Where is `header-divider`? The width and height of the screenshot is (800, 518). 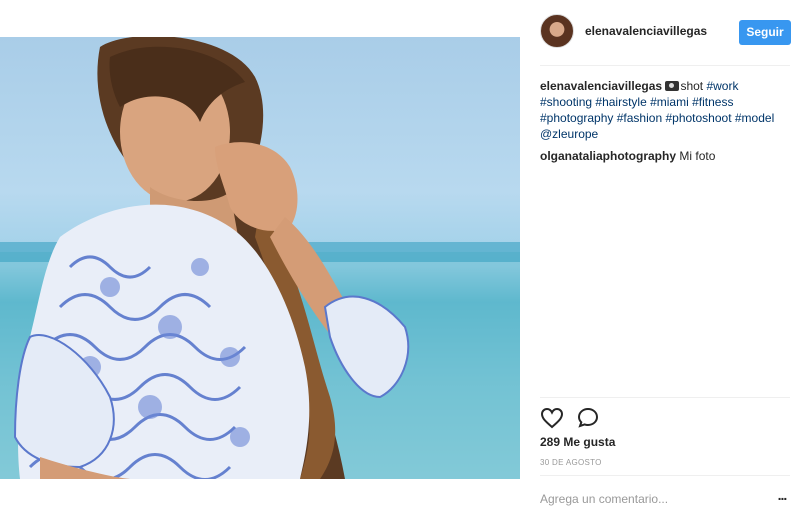 header-divider is located at coordinates (665, 65).